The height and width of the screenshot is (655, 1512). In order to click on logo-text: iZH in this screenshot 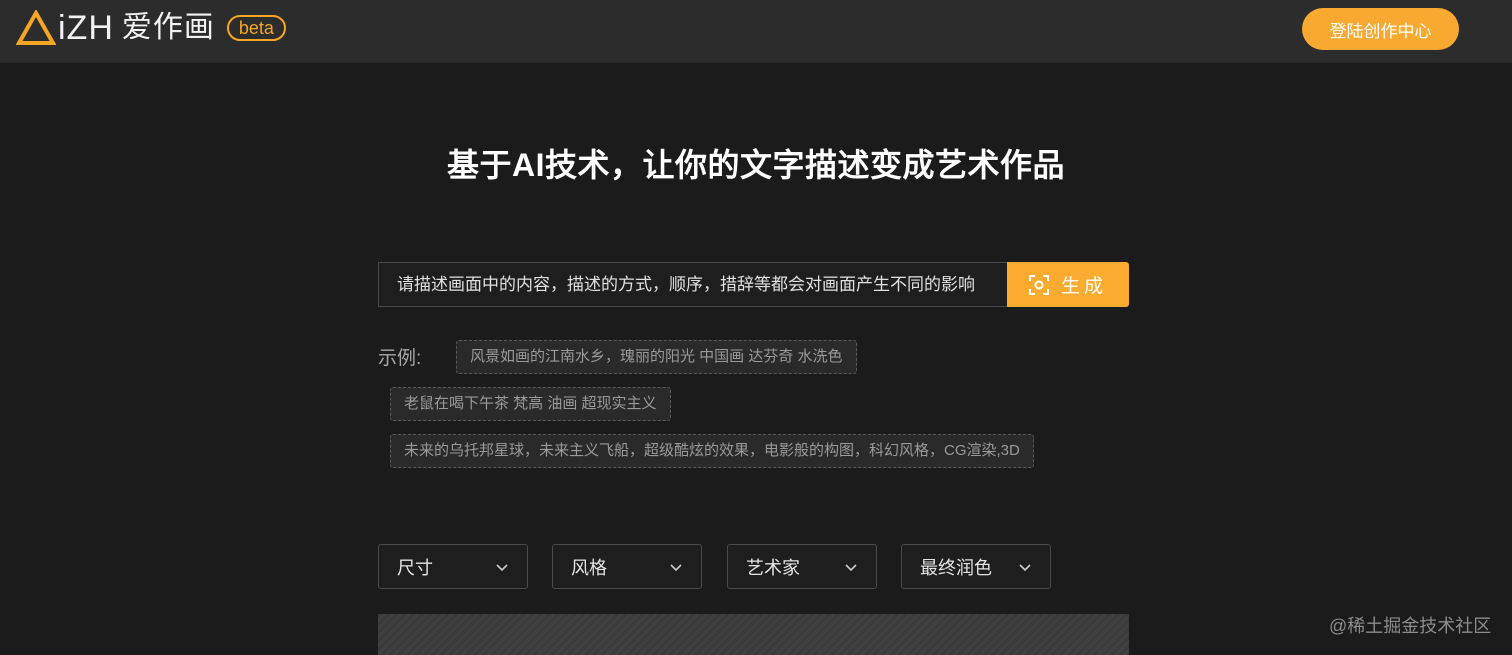, I will do `click(86, 28)`.